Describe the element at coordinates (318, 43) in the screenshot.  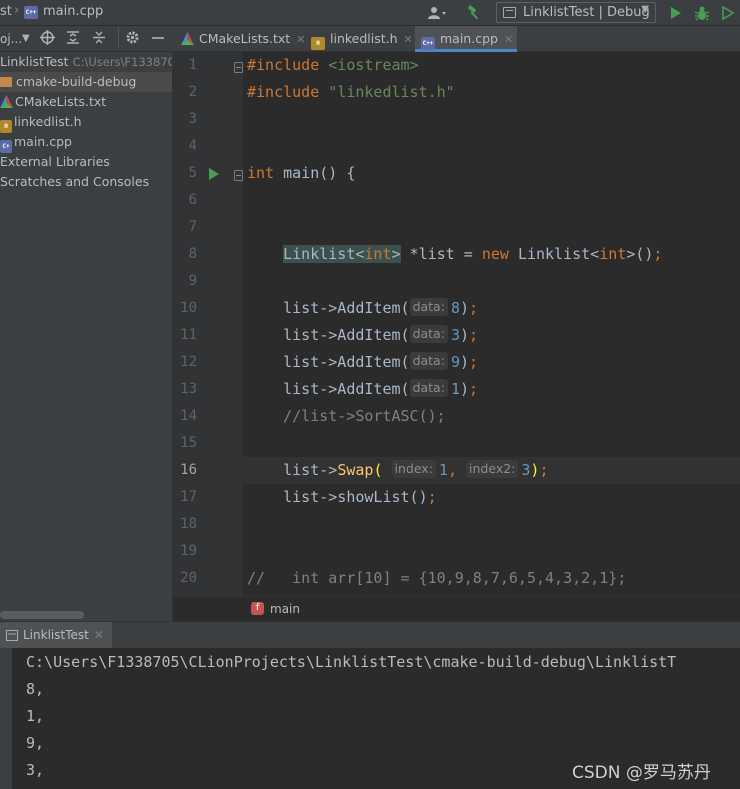
I see `header-file-icon: H` at that location.